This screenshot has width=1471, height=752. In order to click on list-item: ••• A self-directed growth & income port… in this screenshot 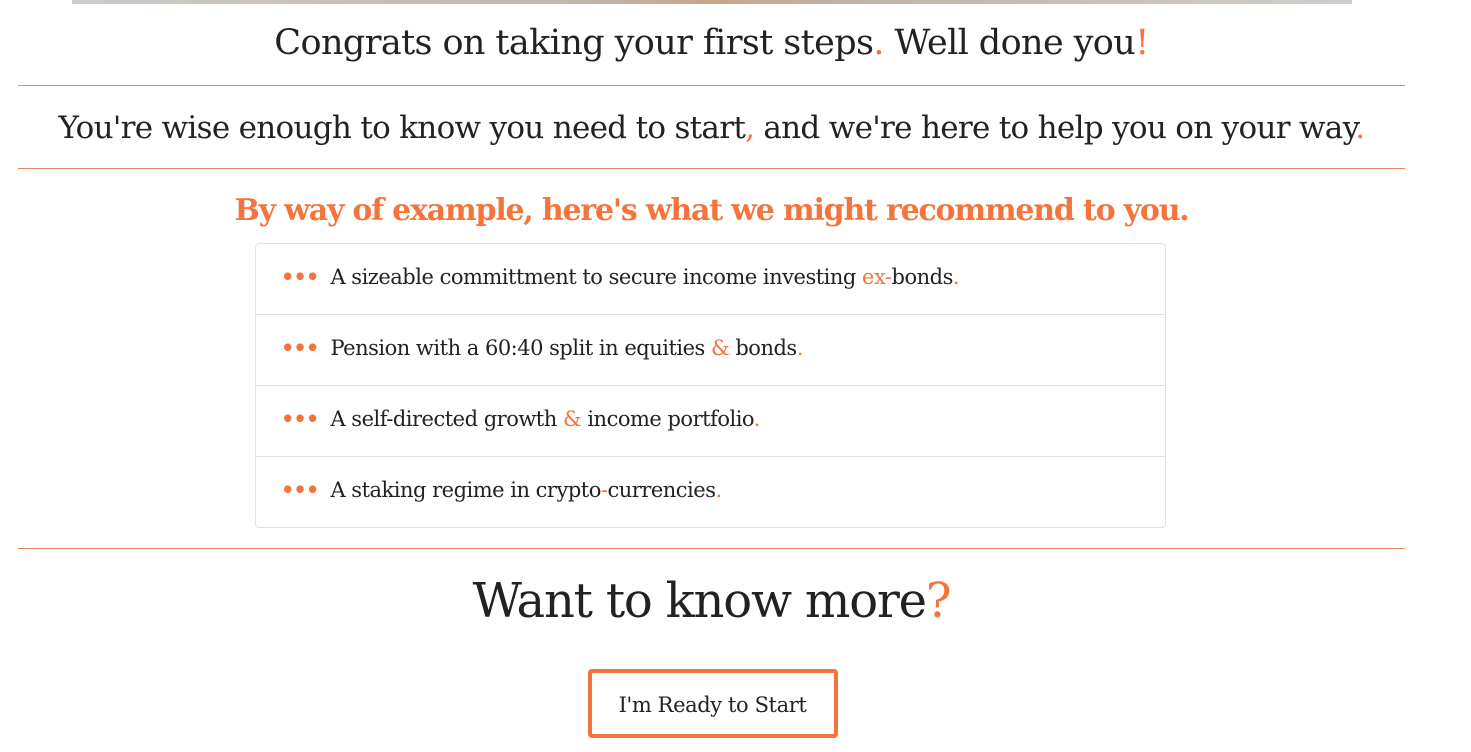, I will do `click(710, 421)`.